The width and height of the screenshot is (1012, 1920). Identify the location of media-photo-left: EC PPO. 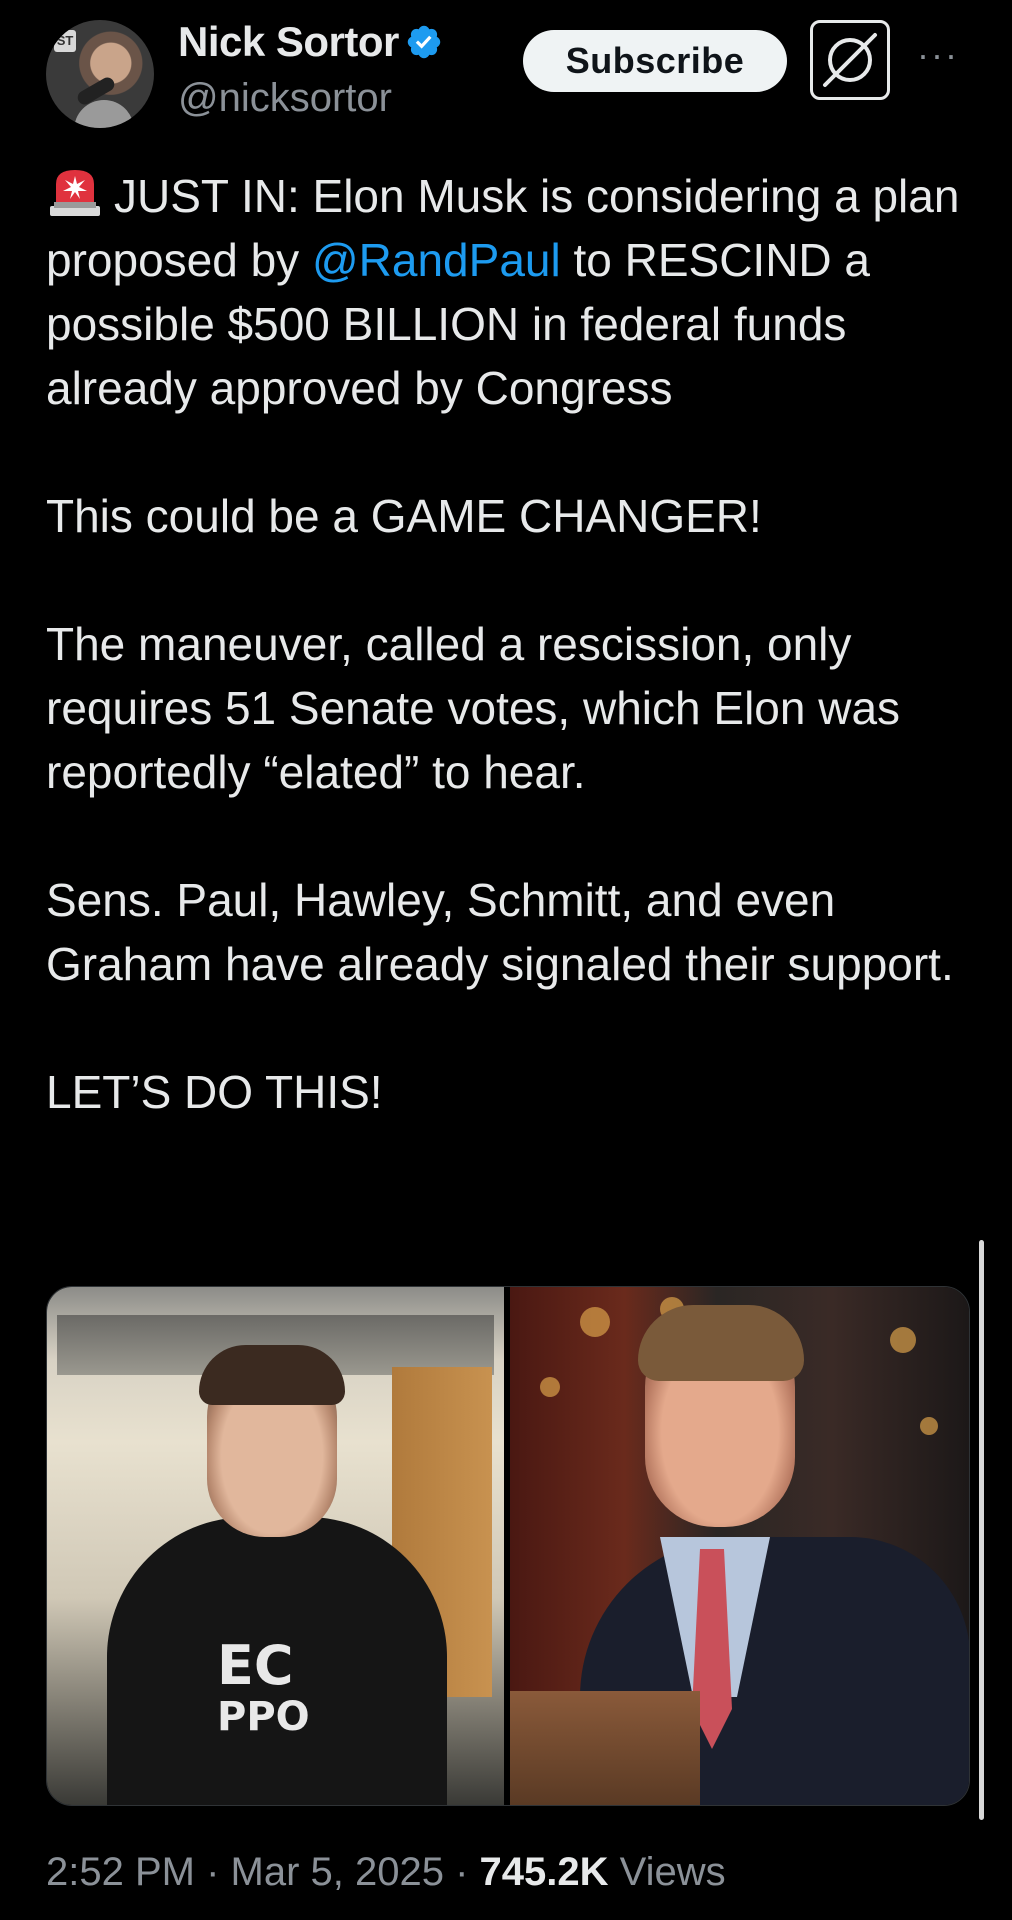
(275, 1546).